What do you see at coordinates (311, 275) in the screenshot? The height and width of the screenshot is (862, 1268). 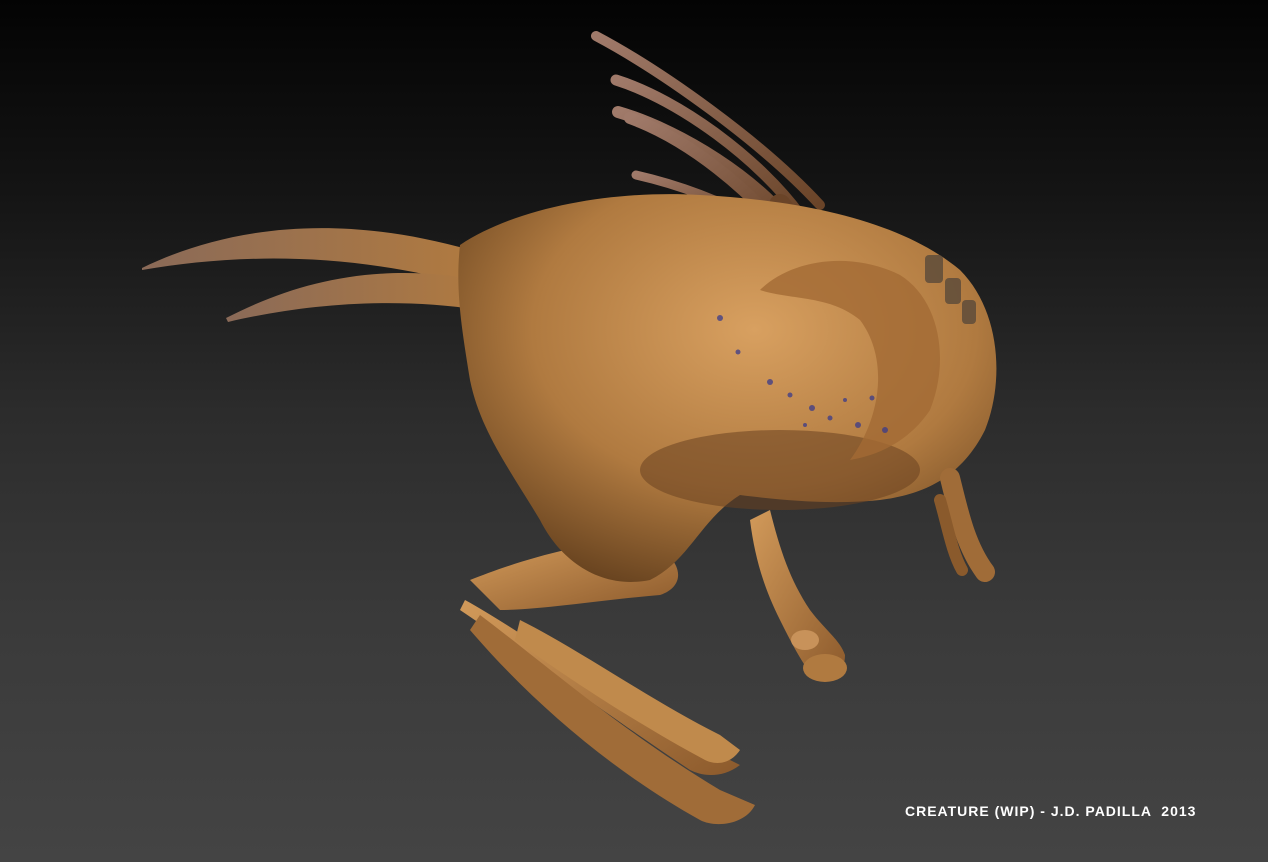 I see `tail-tendrils` at bounding box center [311, 275].